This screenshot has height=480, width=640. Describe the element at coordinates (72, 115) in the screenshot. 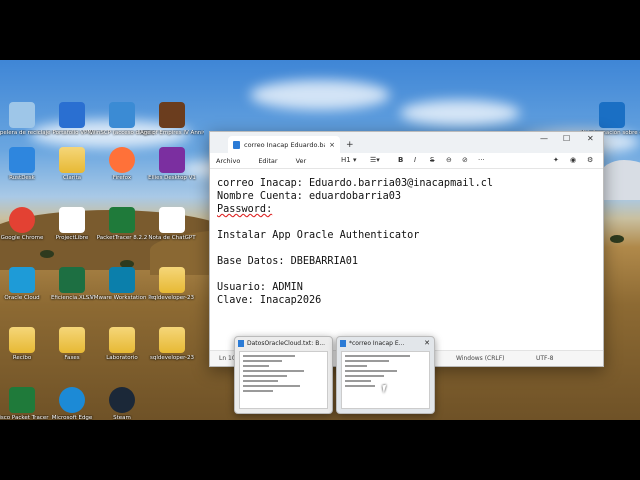

I see `vpn-icon` at that location.